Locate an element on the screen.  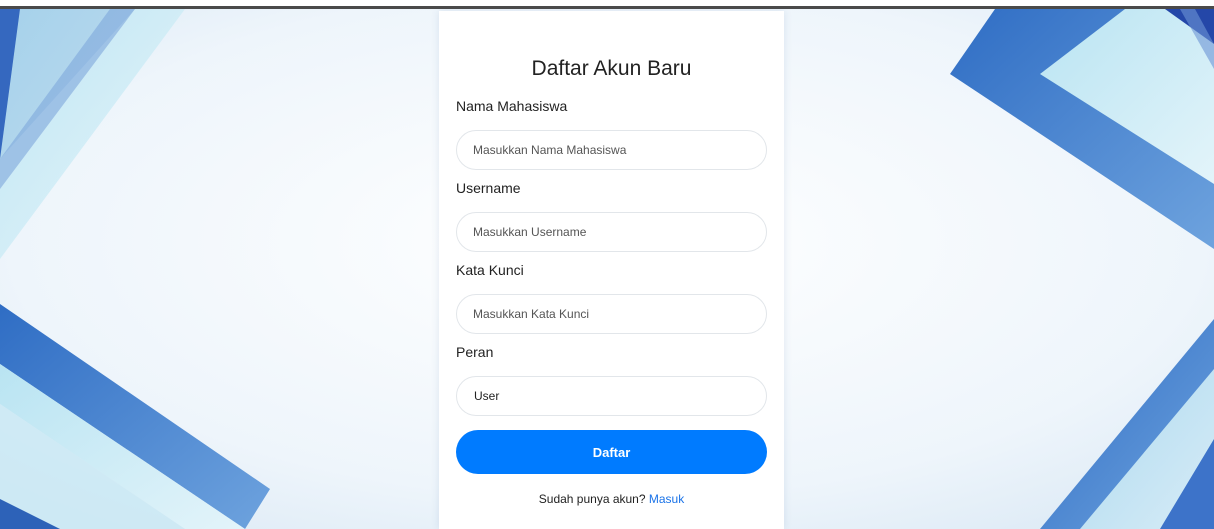
role-select: User is located at coordinates (611, 396).